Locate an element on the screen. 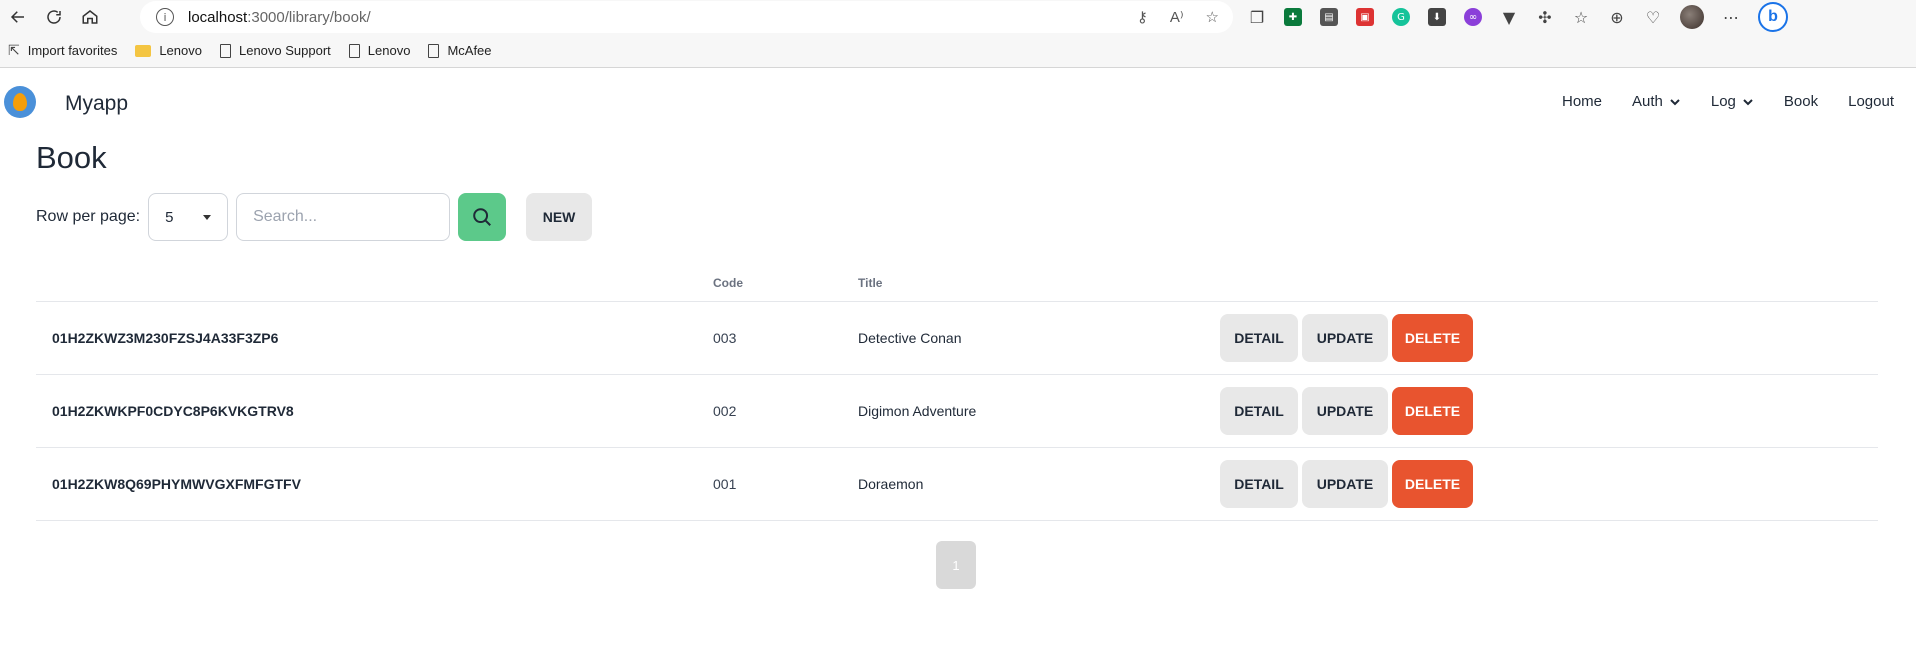  table-header: Code Title is located at coordinates (957, 284).